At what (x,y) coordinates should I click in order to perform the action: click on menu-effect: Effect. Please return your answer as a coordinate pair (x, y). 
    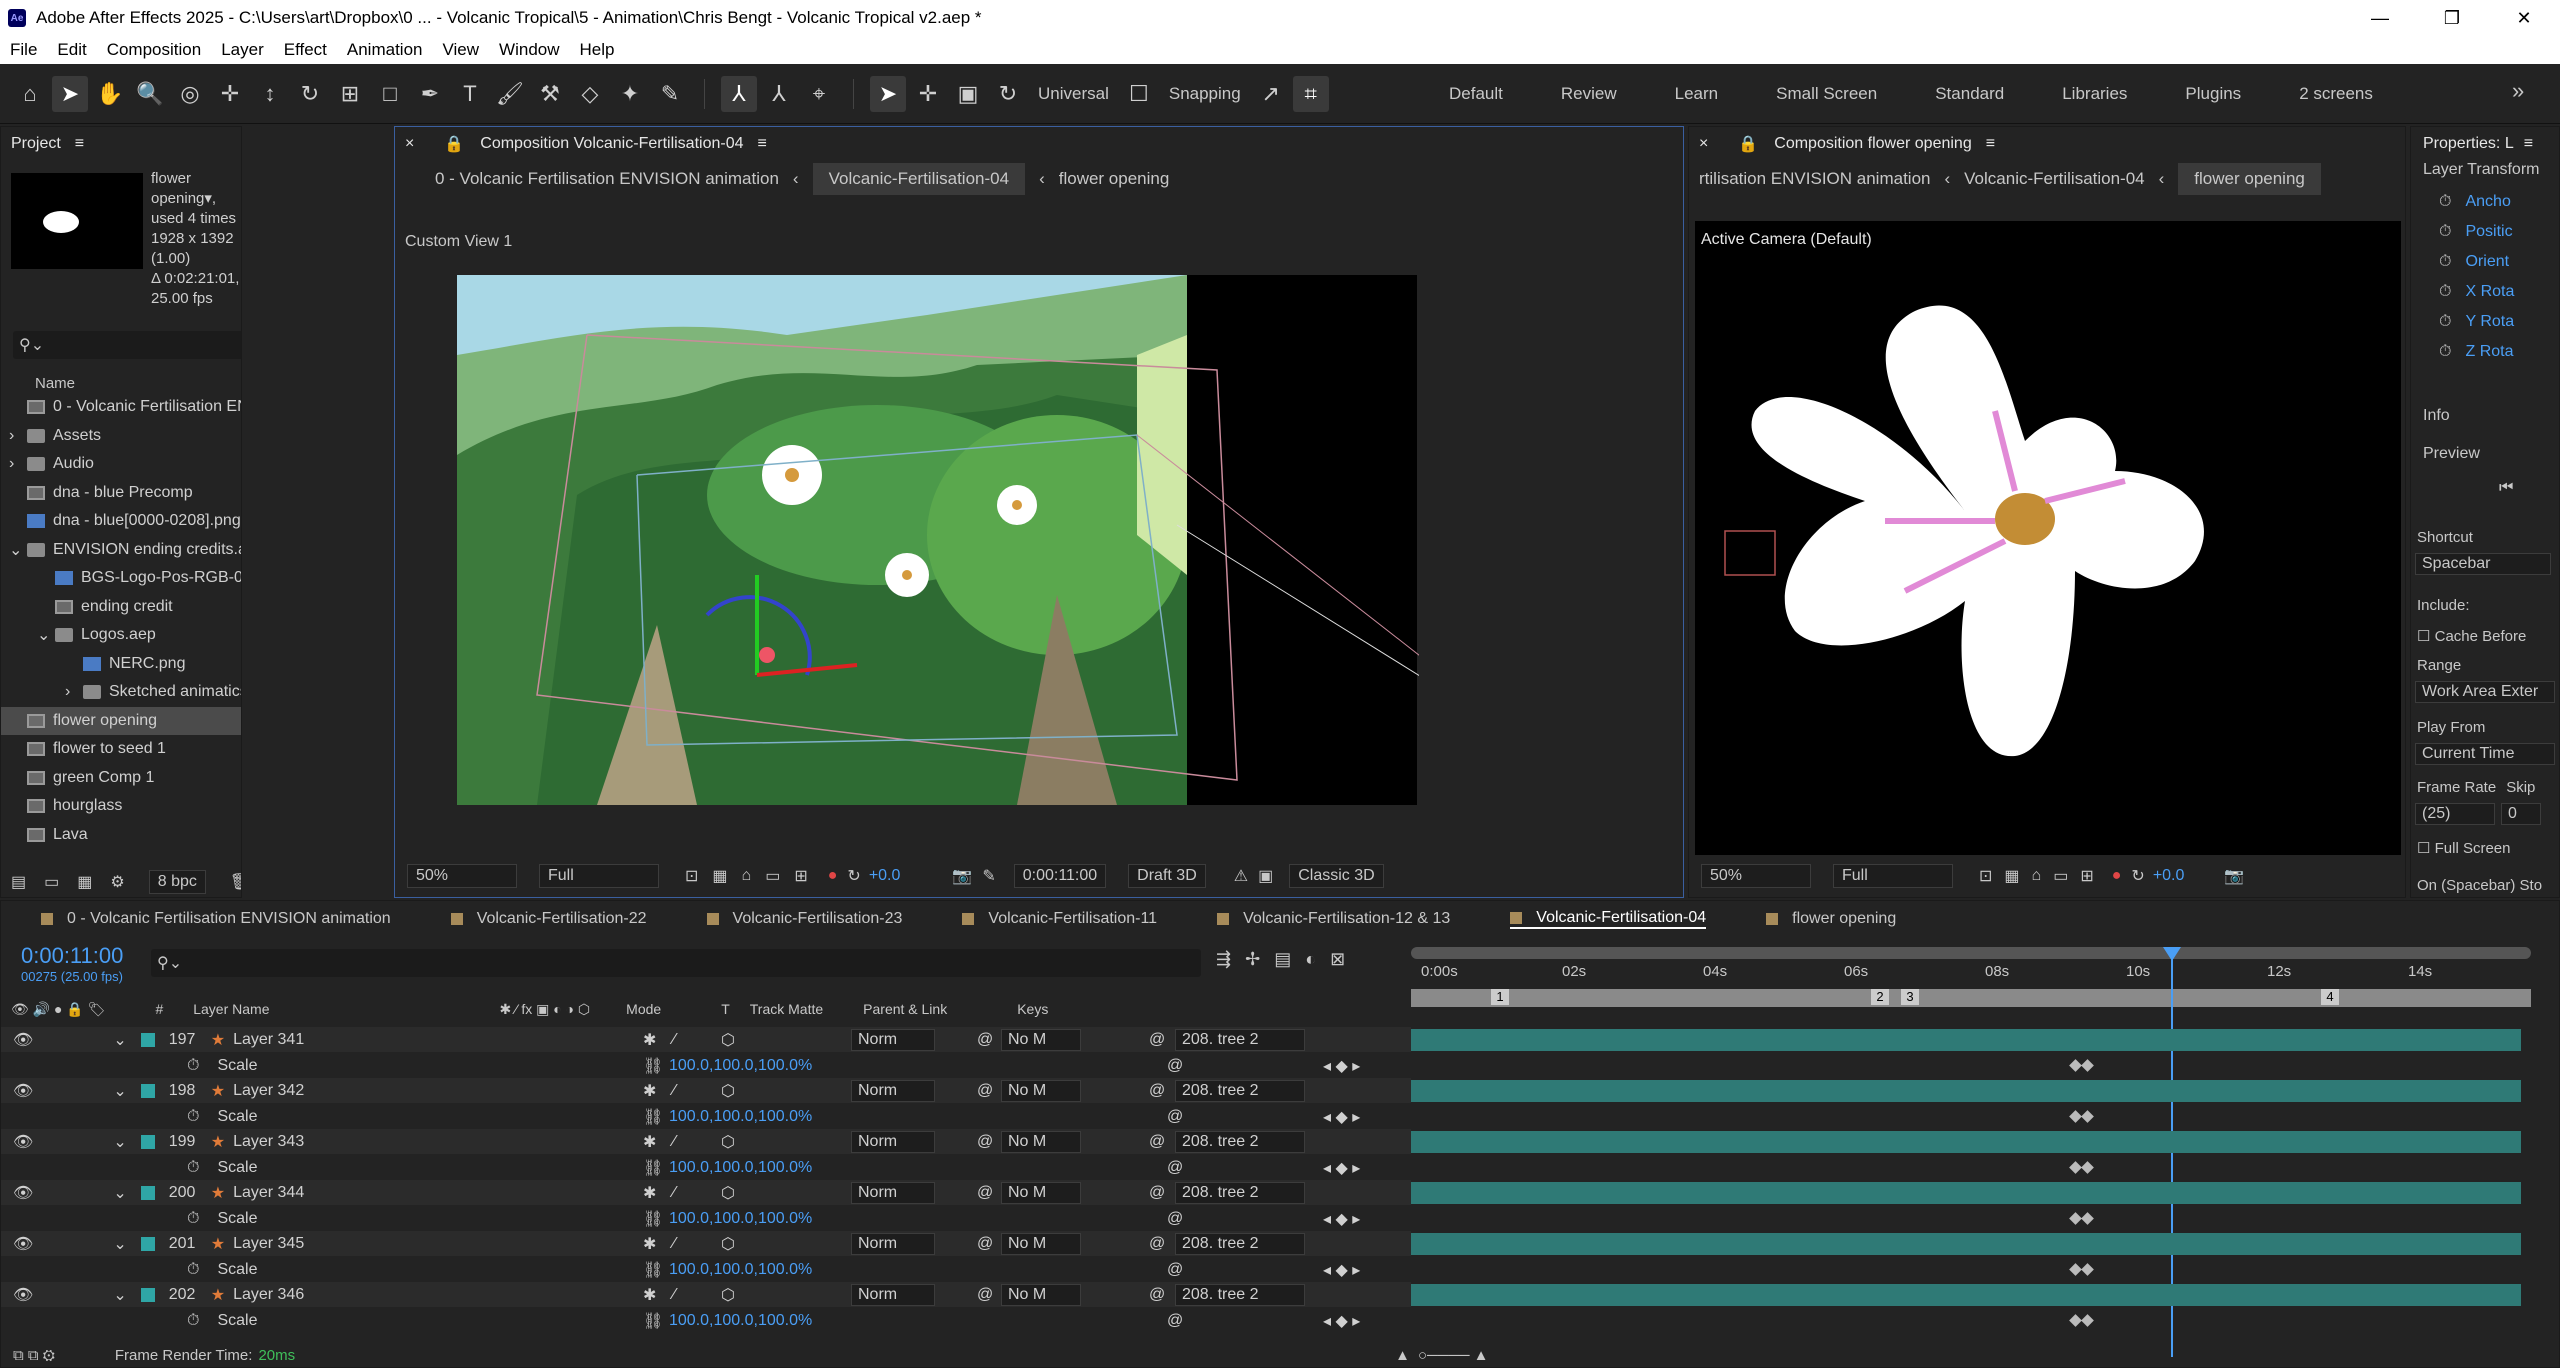
    Looking at the image, I should click on (305, 50).